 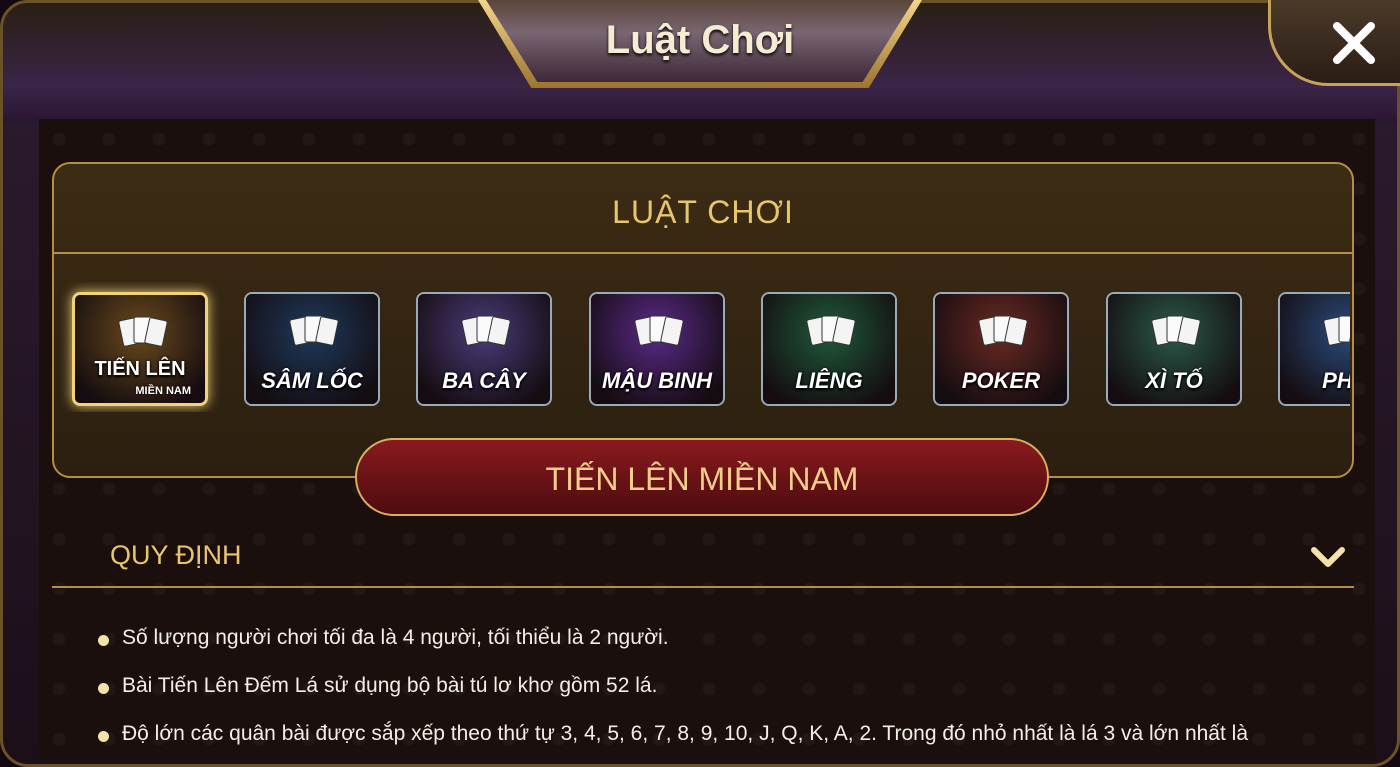 I want to click on rules-section-header: QUY ĐỊNH, so click(x=703, y=559).